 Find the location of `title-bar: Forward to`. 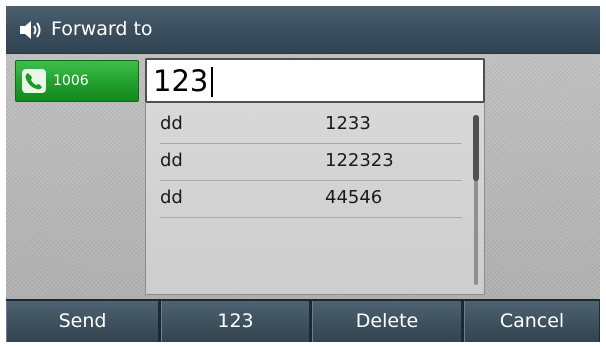

title-bar: Forward to is located at coordinates (303, 30).